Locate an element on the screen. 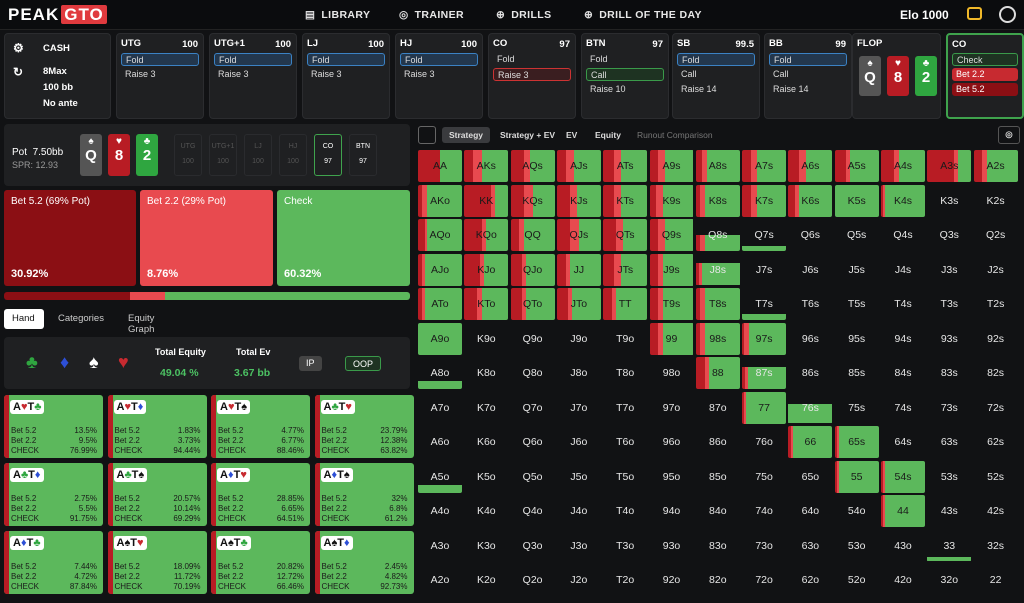 Image resolution: width=1024 pixels, height=603 pixels. range-cell: 44 is located at coordinates (903, 511).